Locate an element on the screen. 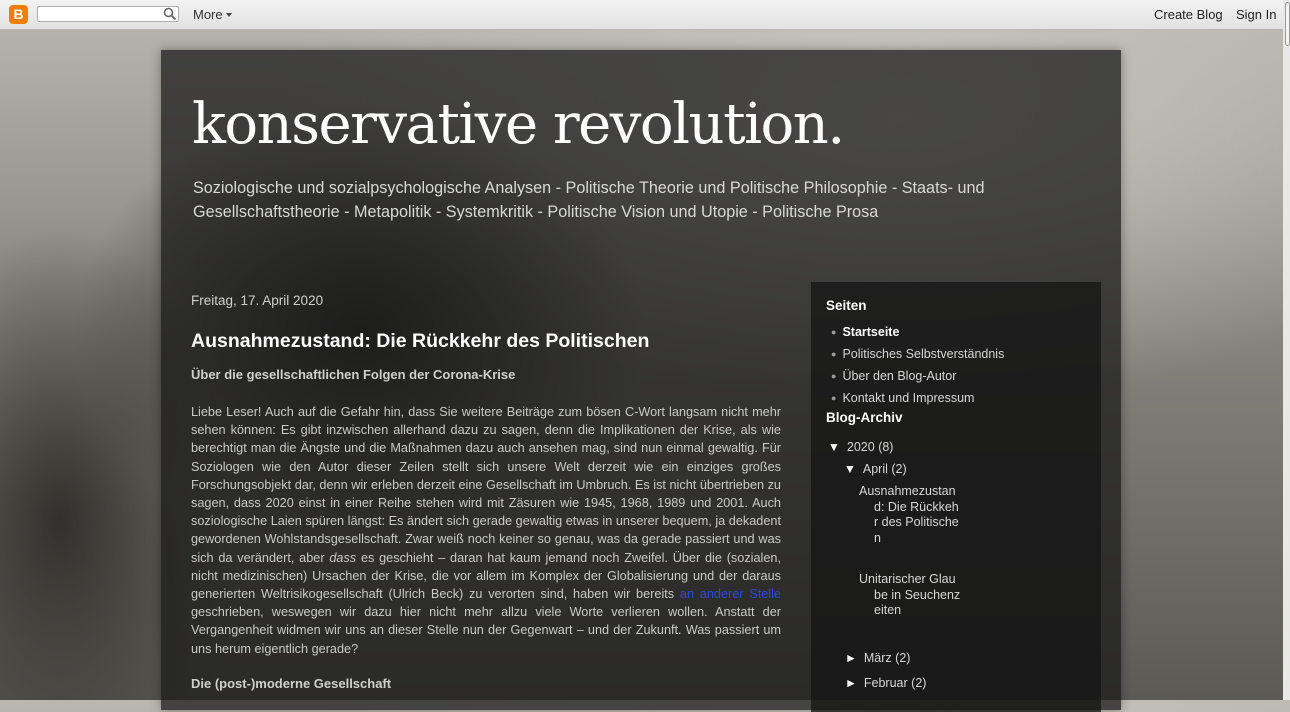 The height and width of the screenshot is (712, 1290). archive-month-label: Februar is located at coordinates (886, 683).